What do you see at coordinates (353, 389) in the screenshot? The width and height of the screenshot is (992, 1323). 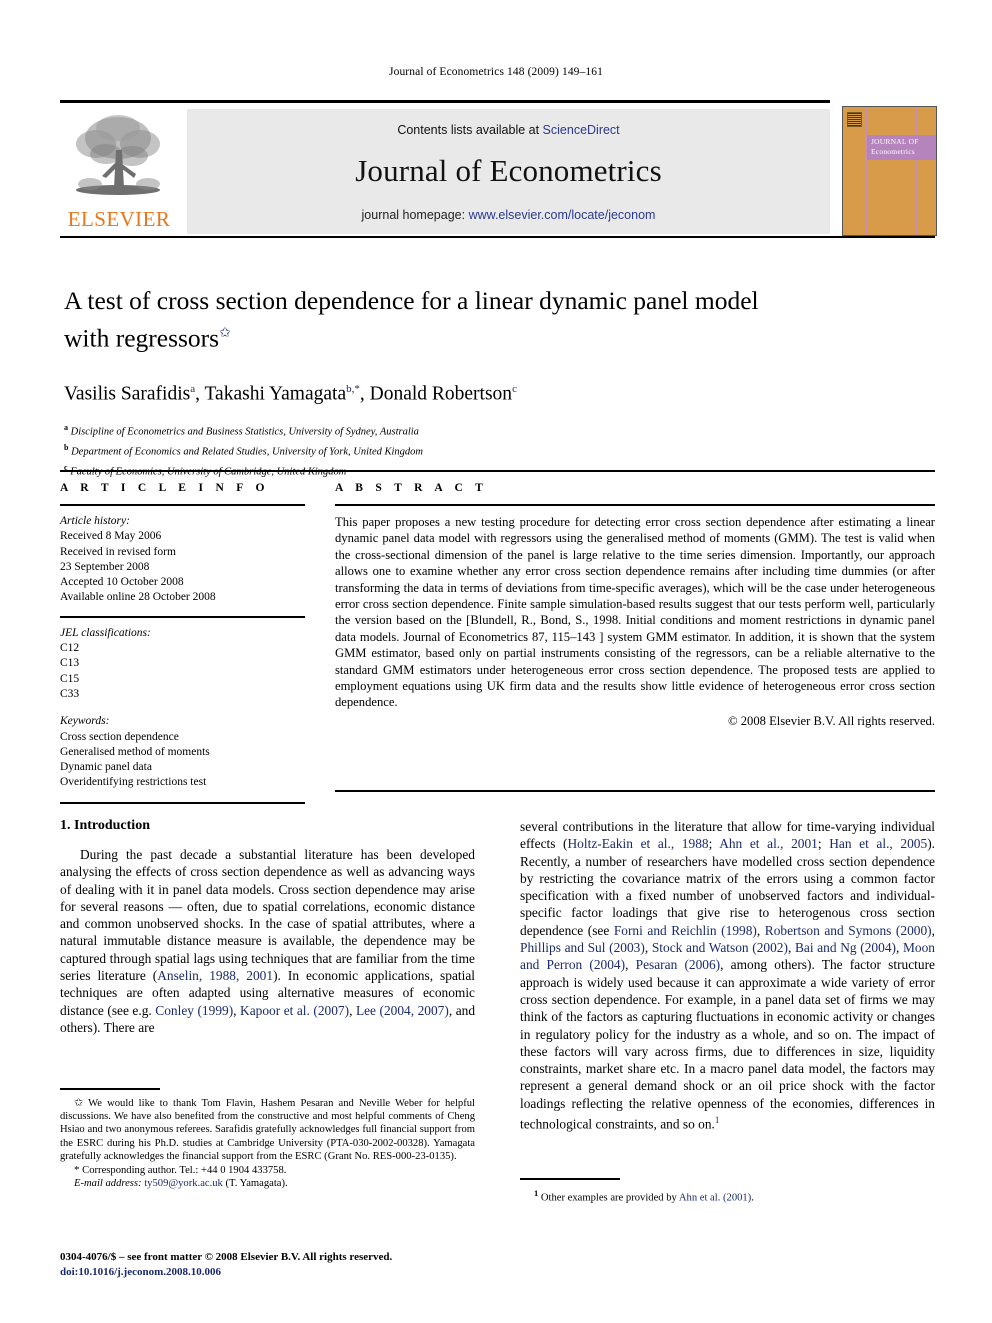 I see `author-affiliation-mark: b,*` at bounding box center [353, 389].